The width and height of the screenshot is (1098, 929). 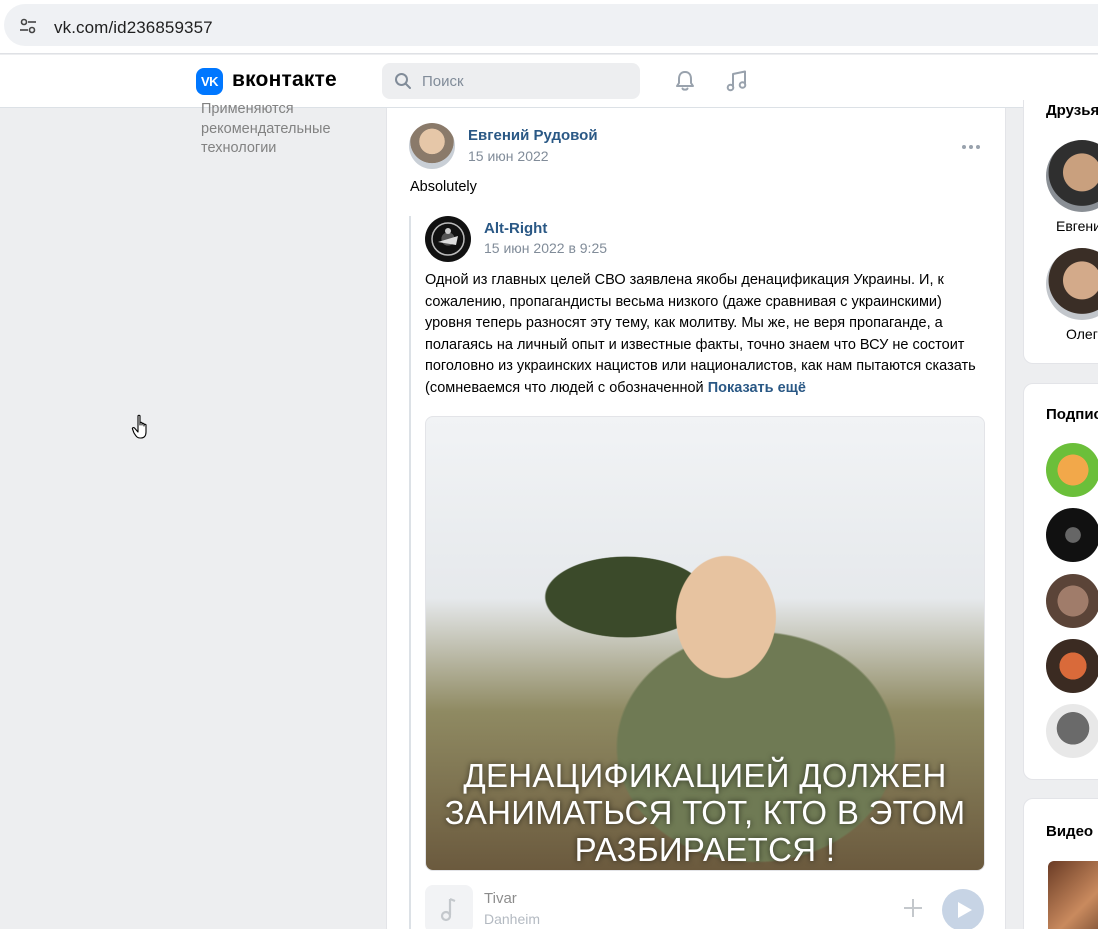 What do you see at coordinates (533, 135) in the screenshot?
I see `post-author: Евгений Рудовой` at bounding box center [533, 135].